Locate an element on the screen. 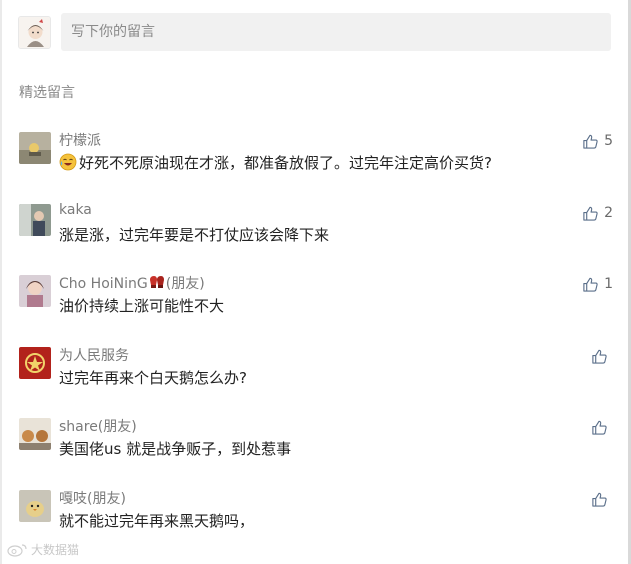 This screenshot has width=631, height=564. comment-item: 柠檬派 好死不死原油现在才涨，都准备放假了。过完年注定高价买货? 5 is located at coordinates (316, 160).